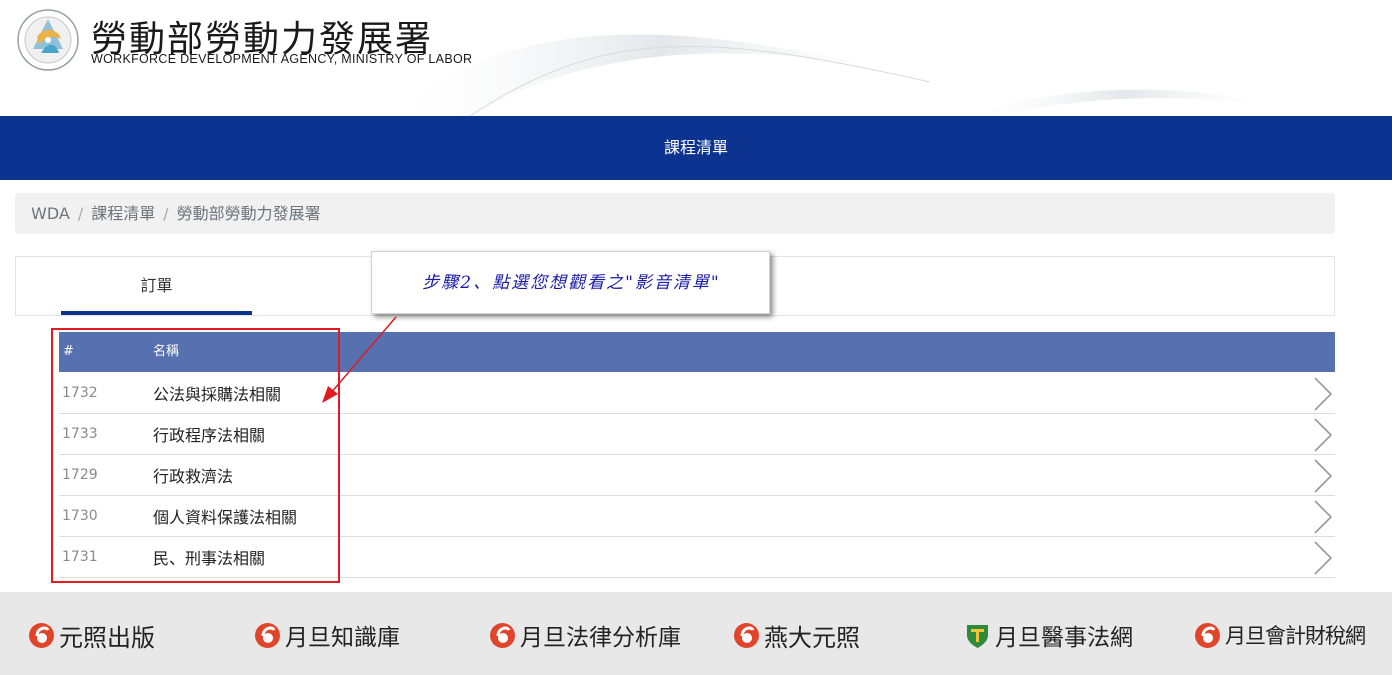  I want to click on brand-law-analysis: 月旦法律分析庫, so click(585, 635).